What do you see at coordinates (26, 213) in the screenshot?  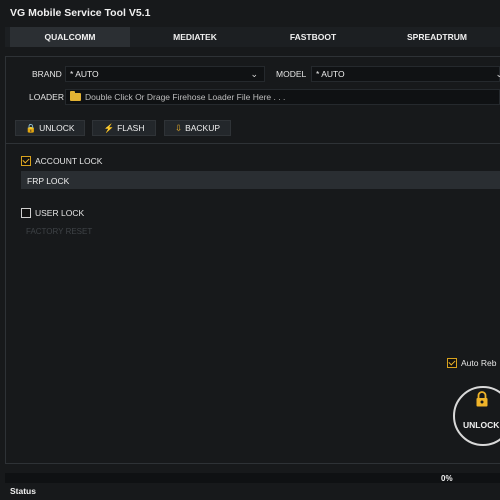 I see `user-lock-checkbox` at bounding box center [26, 213].